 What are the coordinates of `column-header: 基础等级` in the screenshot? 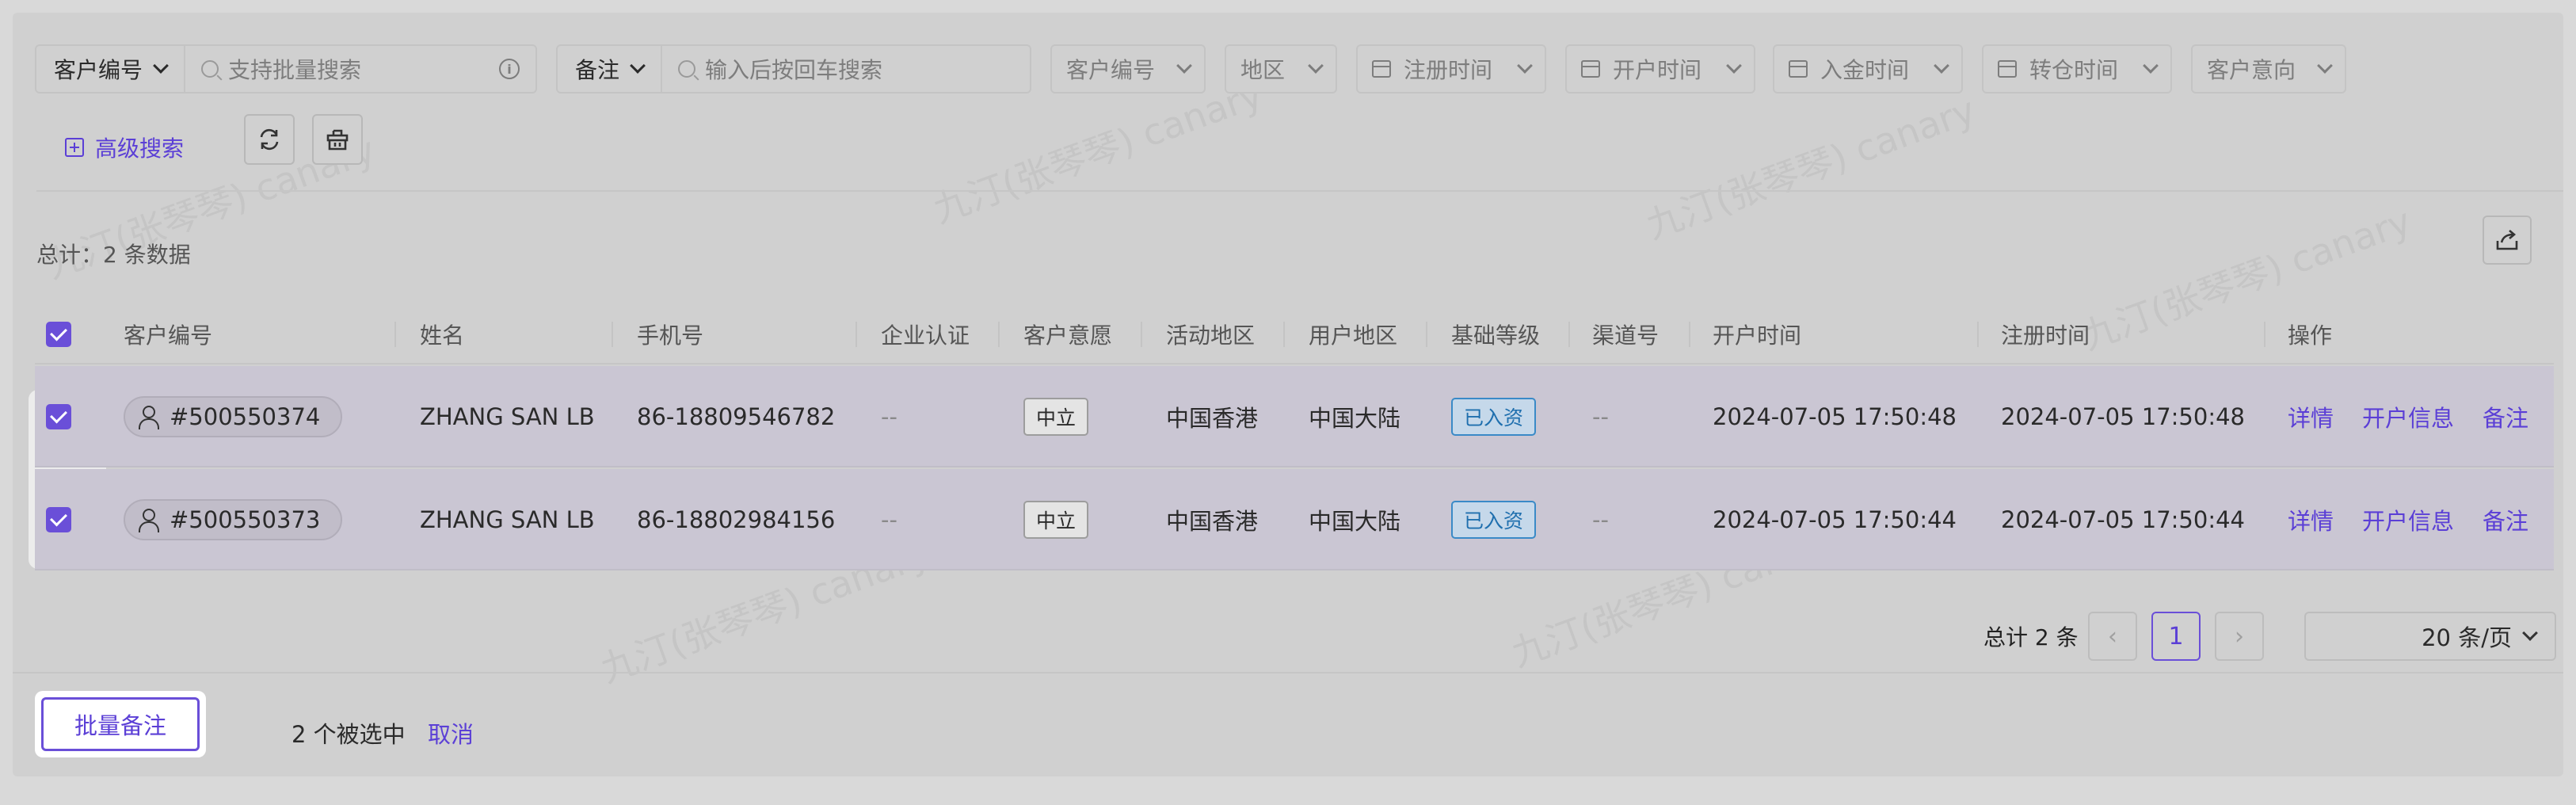 It's located at (1496, 335).